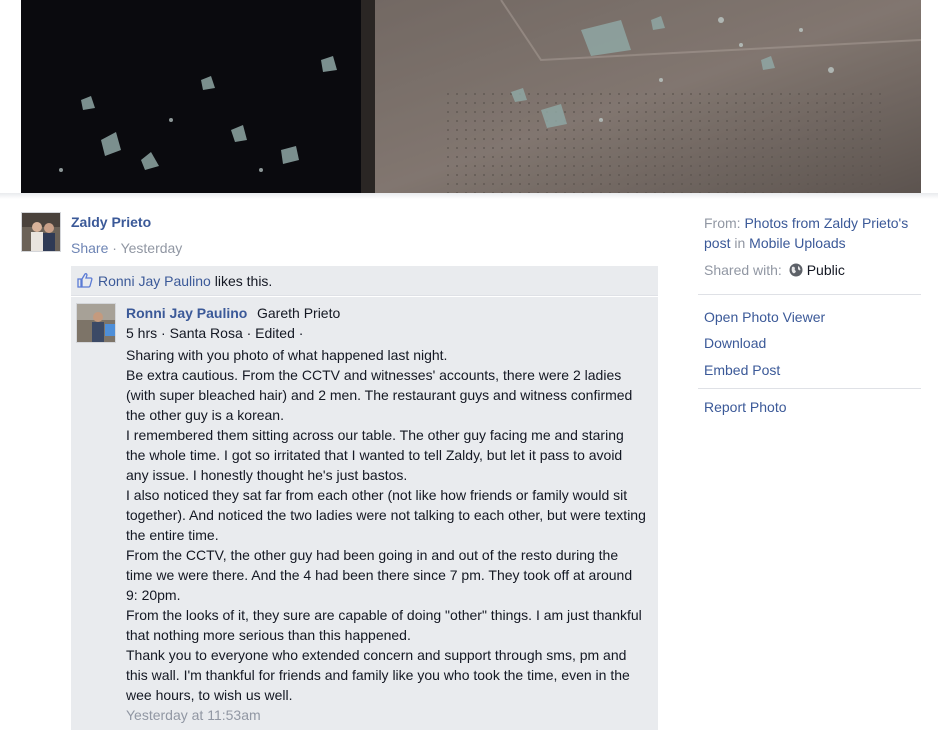 The height and width of the screenshot is (742, 938). Describe the element at coordinates (241, 281) in the screenshot. I see `likes-suffix: likes this.` at that location.